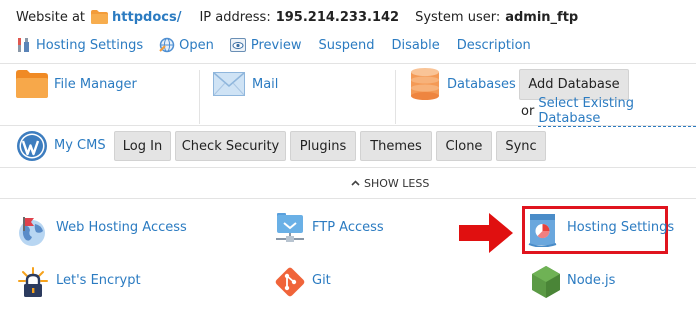  I want to click on ftp-access-link: FTP Access, so click(348, 227).